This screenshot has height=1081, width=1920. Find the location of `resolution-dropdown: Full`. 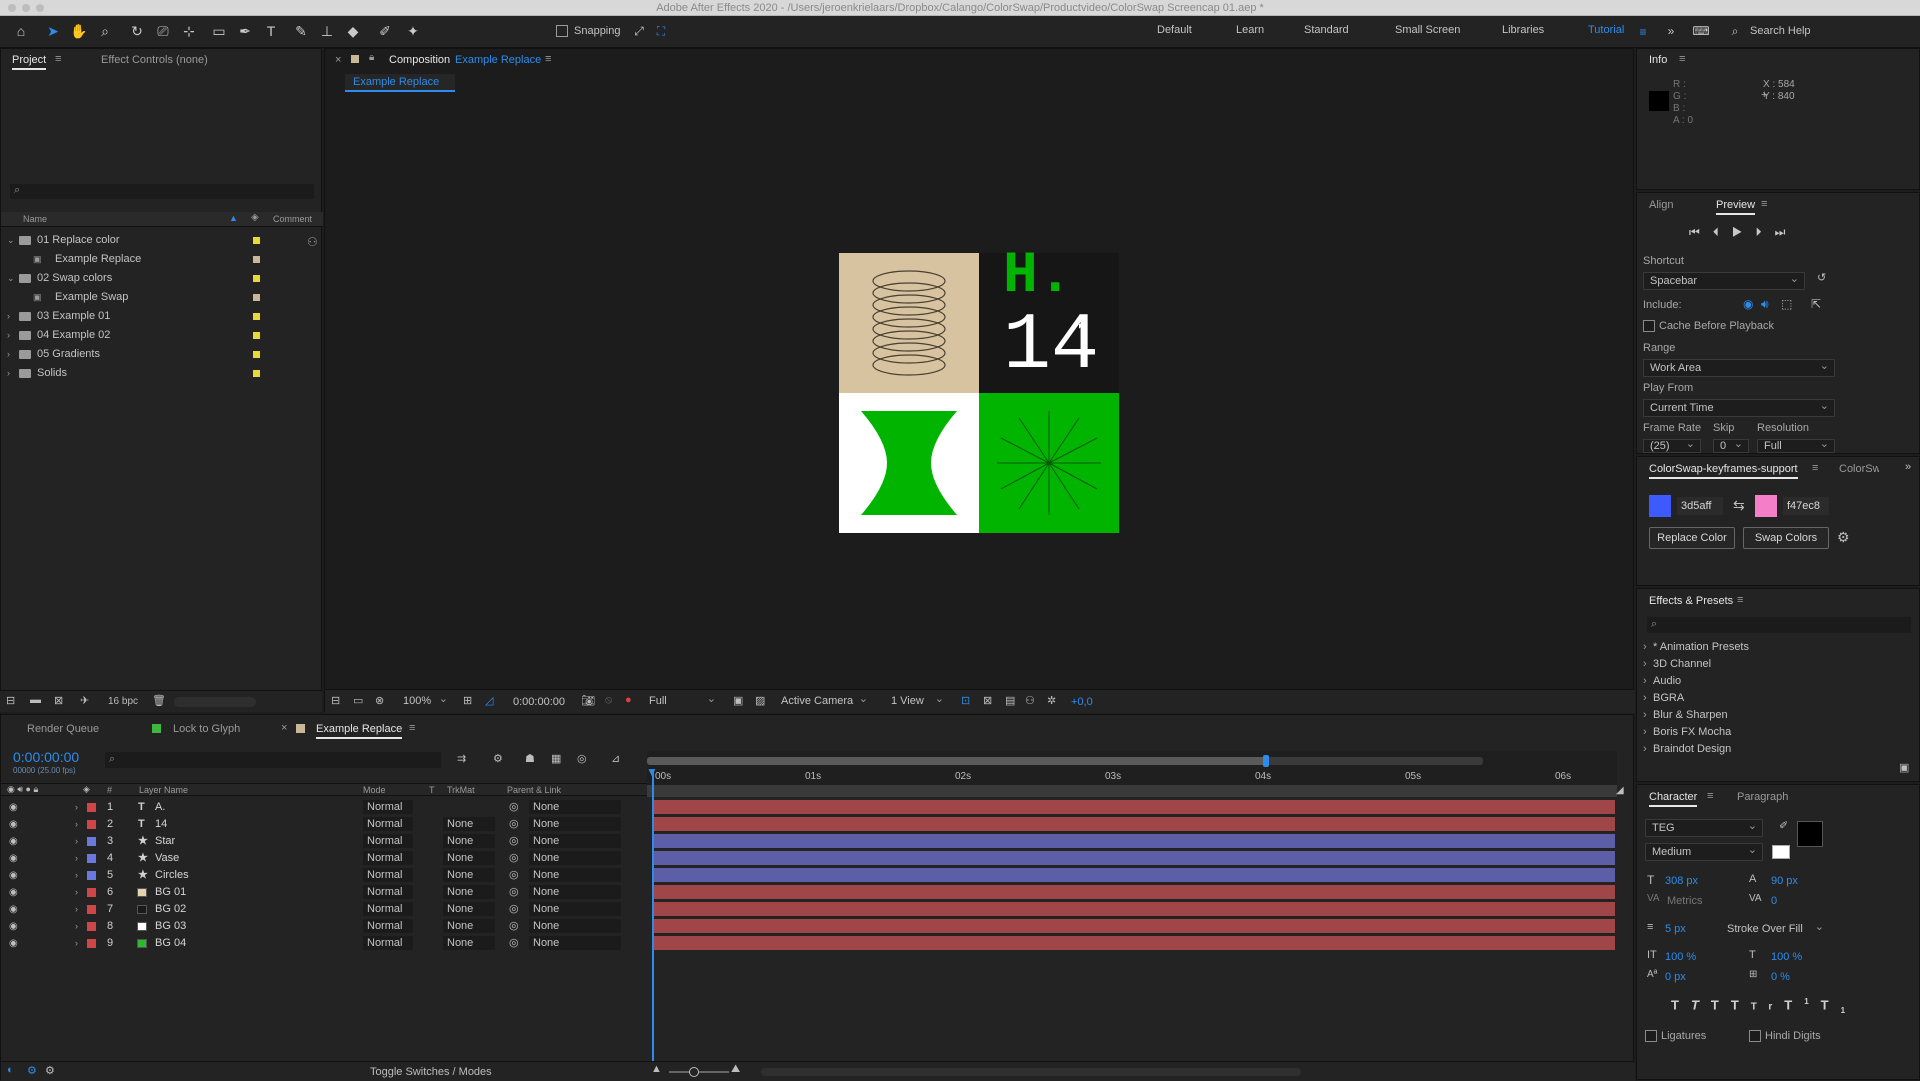

resolution-dropdown: Full is located at coordinates (1796, 446).